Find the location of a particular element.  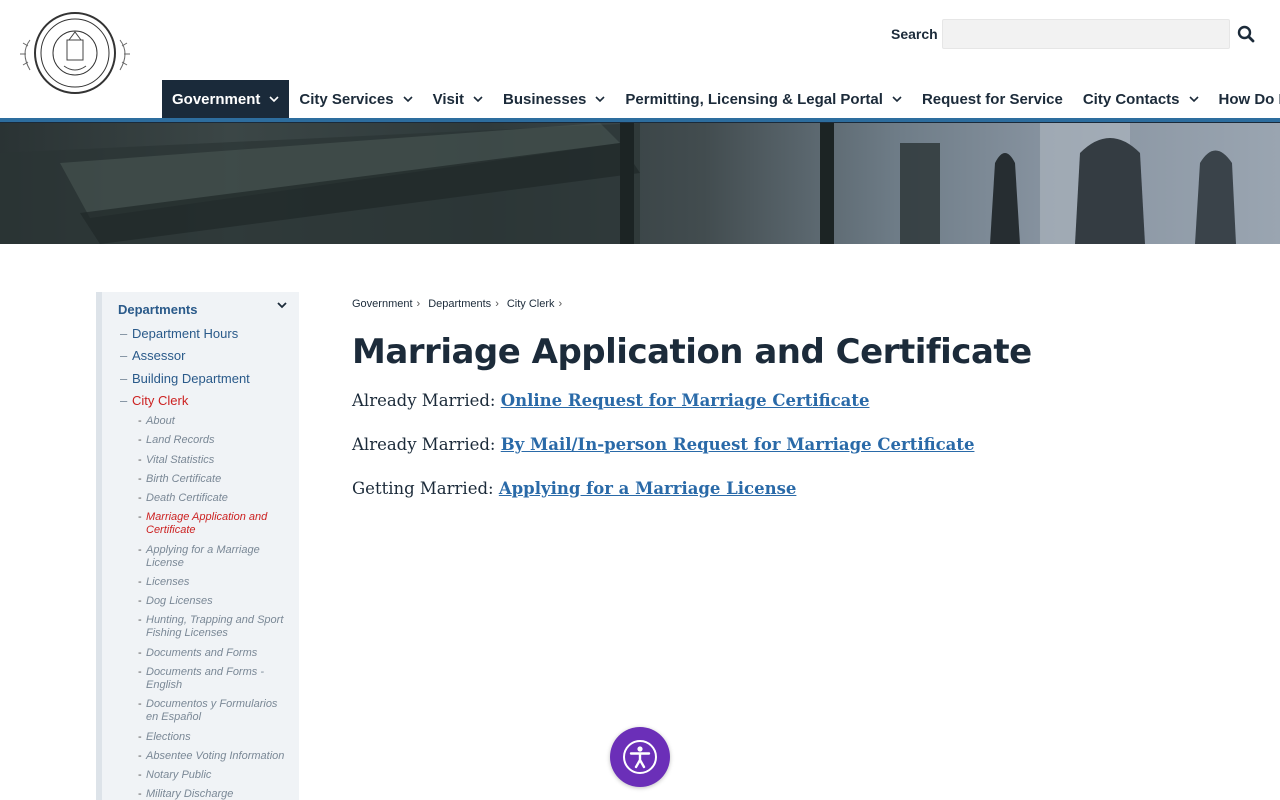

nav-item-how-do-i: How Do I? is located at coordinates (1244, 99).